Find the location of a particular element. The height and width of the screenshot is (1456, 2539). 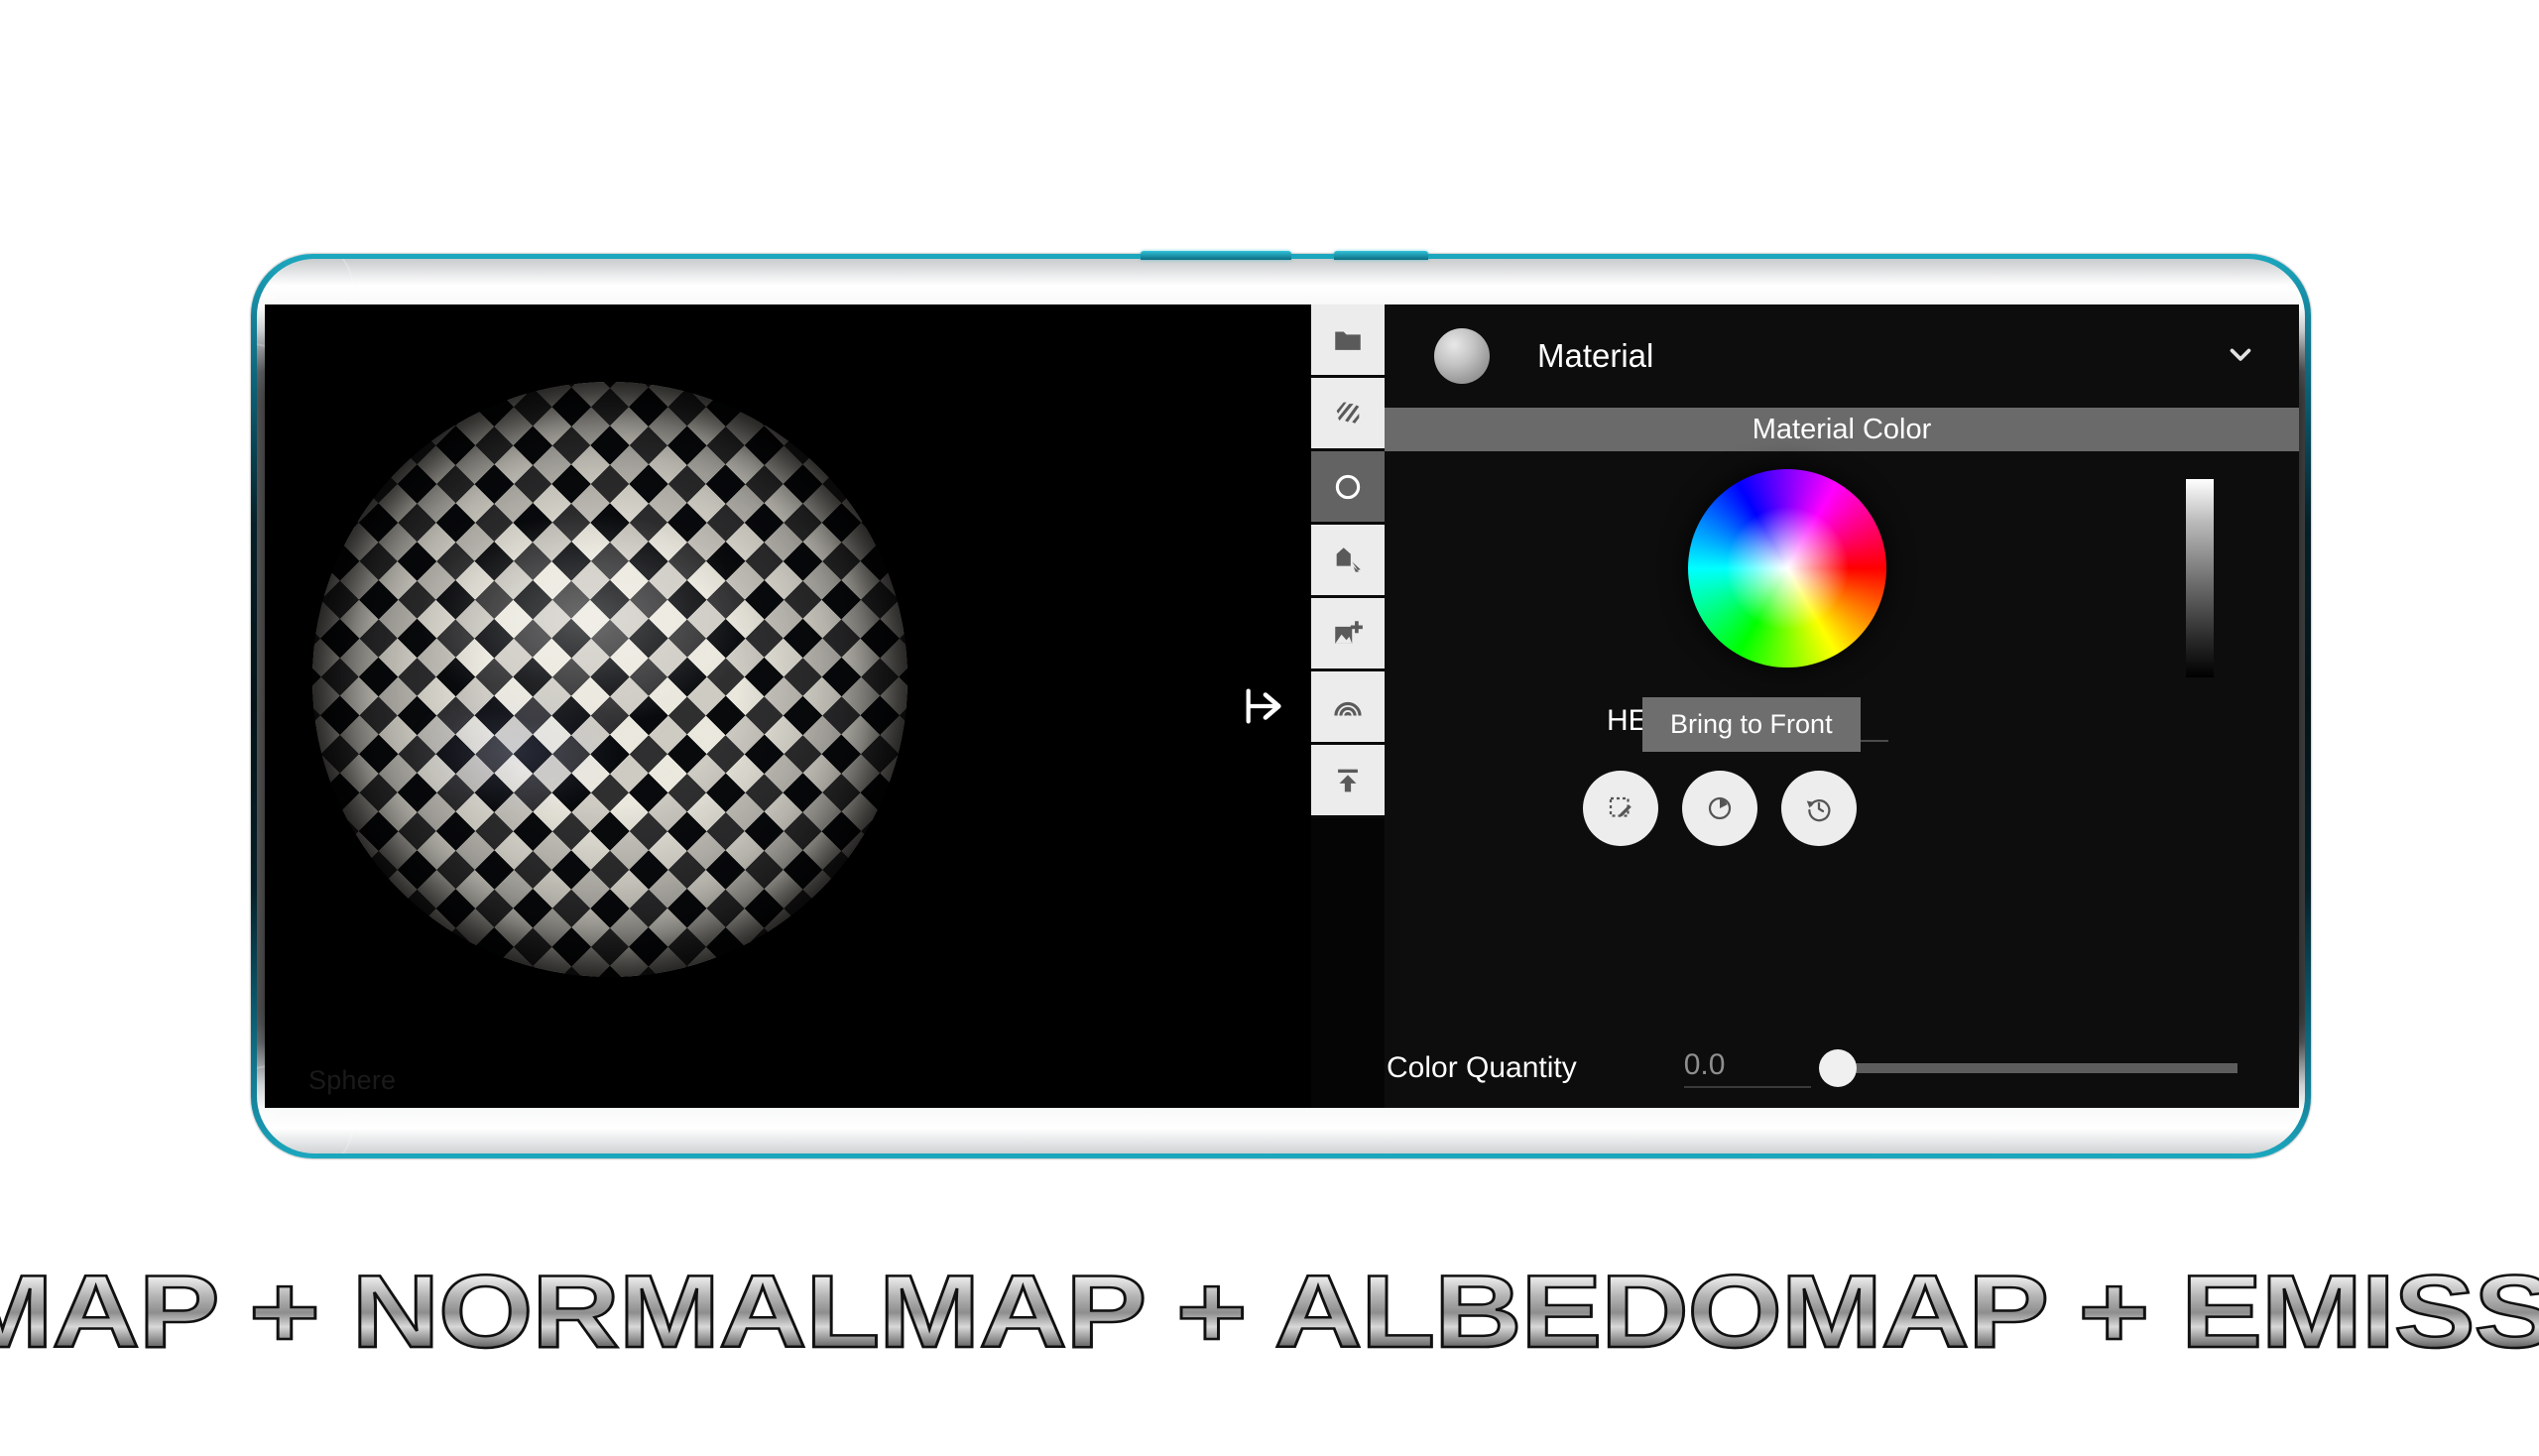

select-edit-icon-button is located at coordinates (1621, 808).